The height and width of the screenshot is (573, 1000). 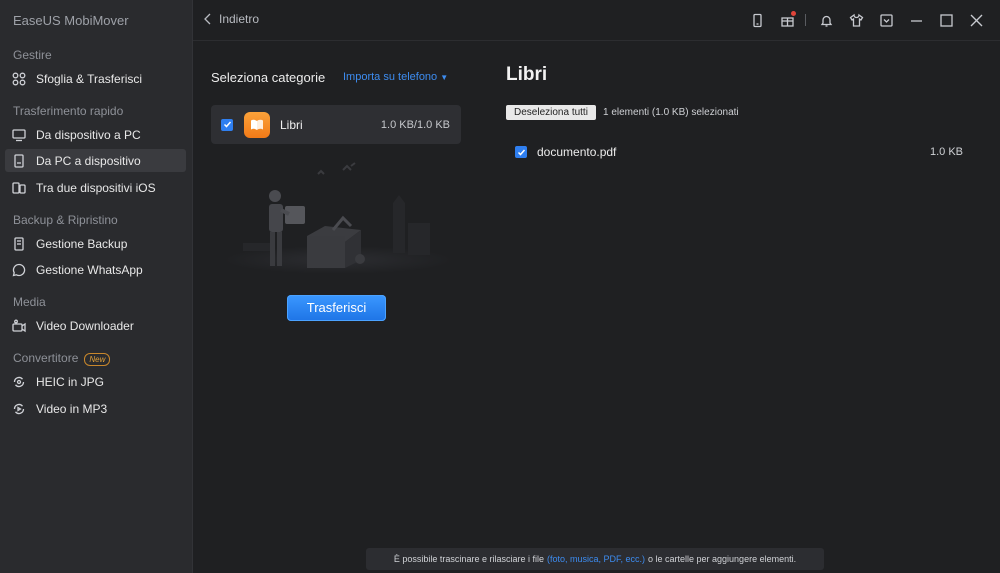 I want to click on download-icon, so click(x=19, y=326).